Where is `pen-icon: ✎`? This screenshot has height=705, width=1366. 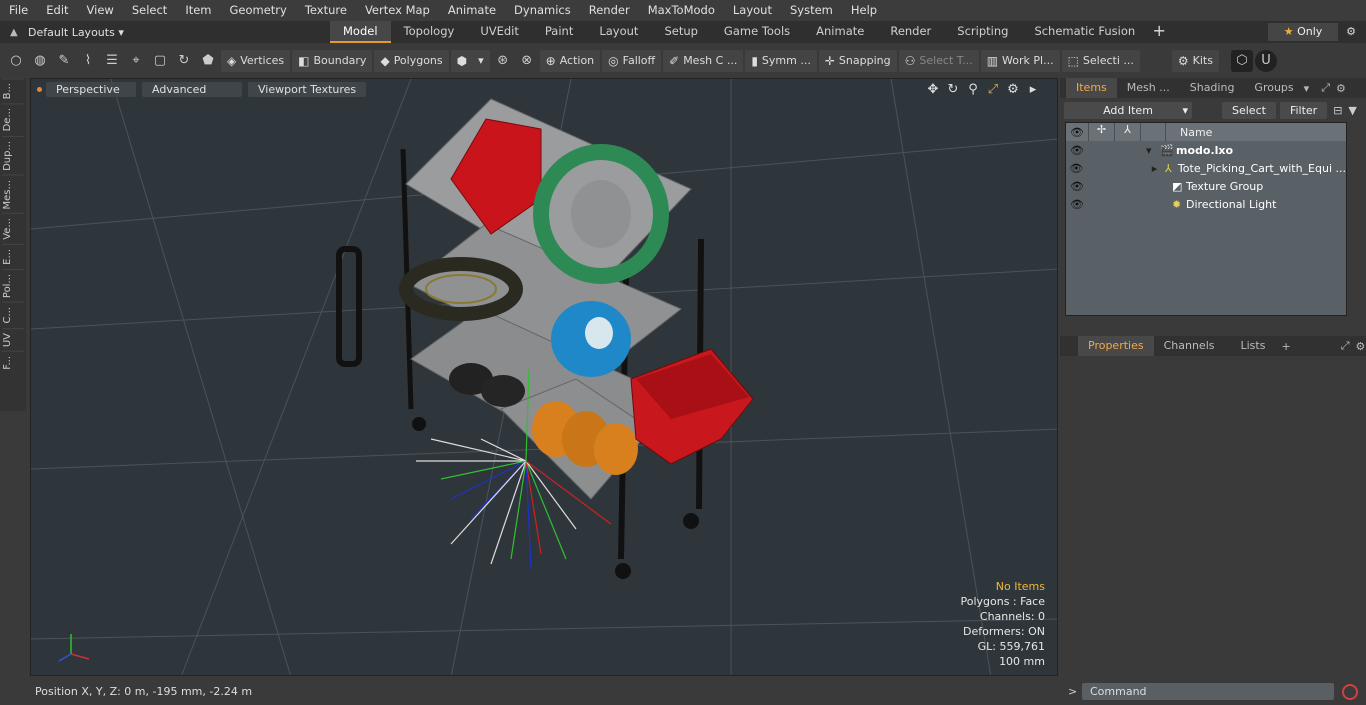 pen-icon: ✎ is located at coordinates (64, 61).